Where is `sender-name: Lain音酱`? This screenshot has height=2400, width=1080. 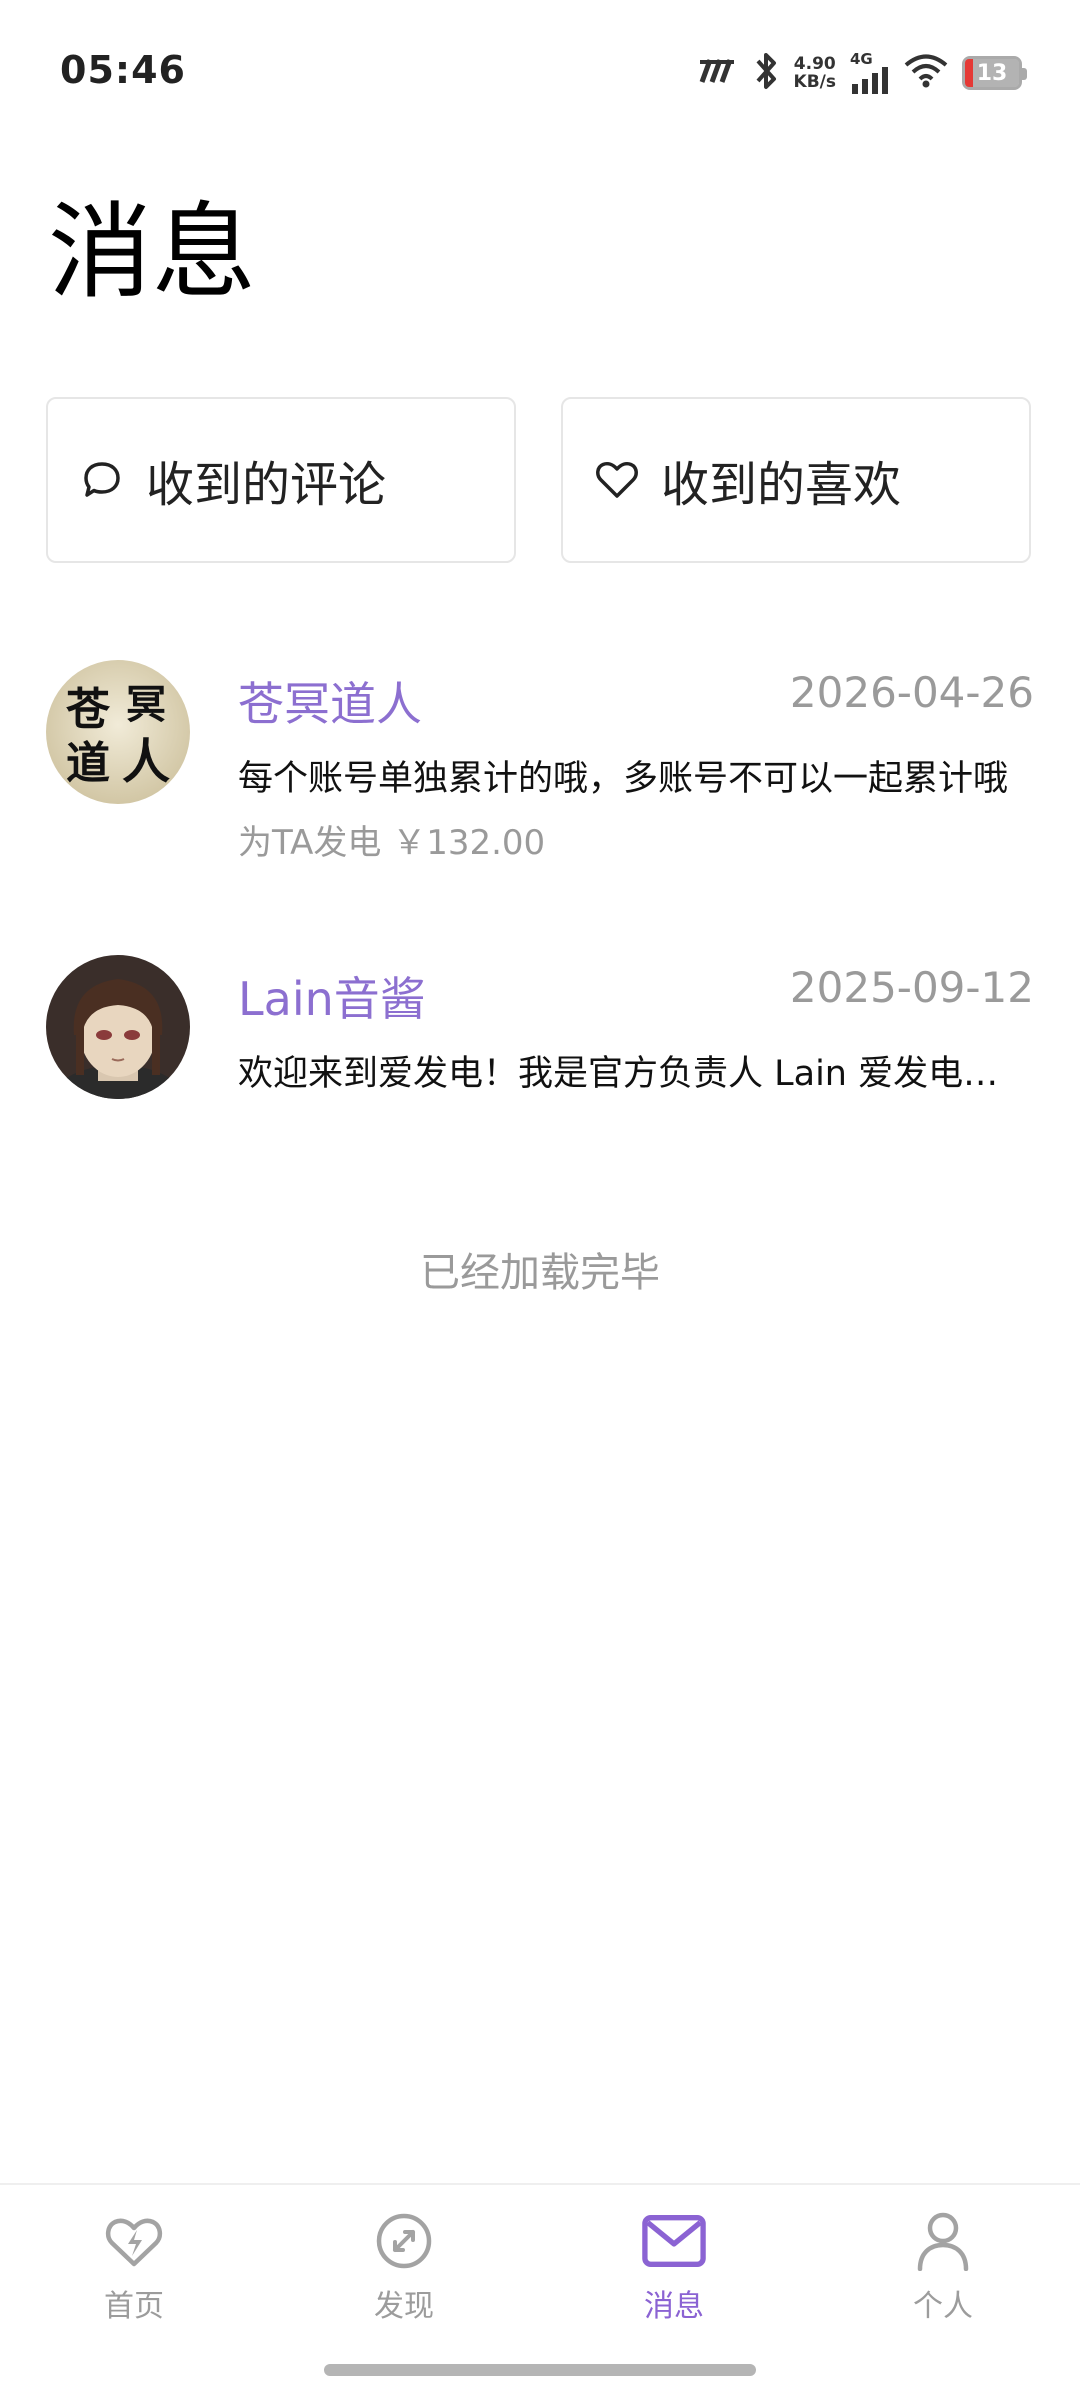
sender-name: Lain音酱 is located at coordinates (332, 996).